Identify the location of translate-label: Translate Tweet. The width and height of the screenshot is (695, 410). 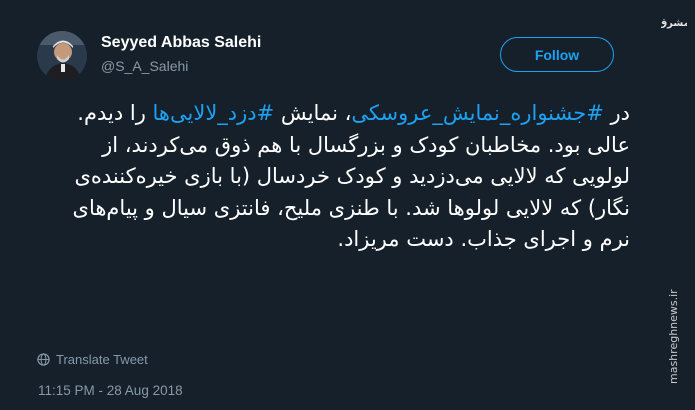
(102, 359).